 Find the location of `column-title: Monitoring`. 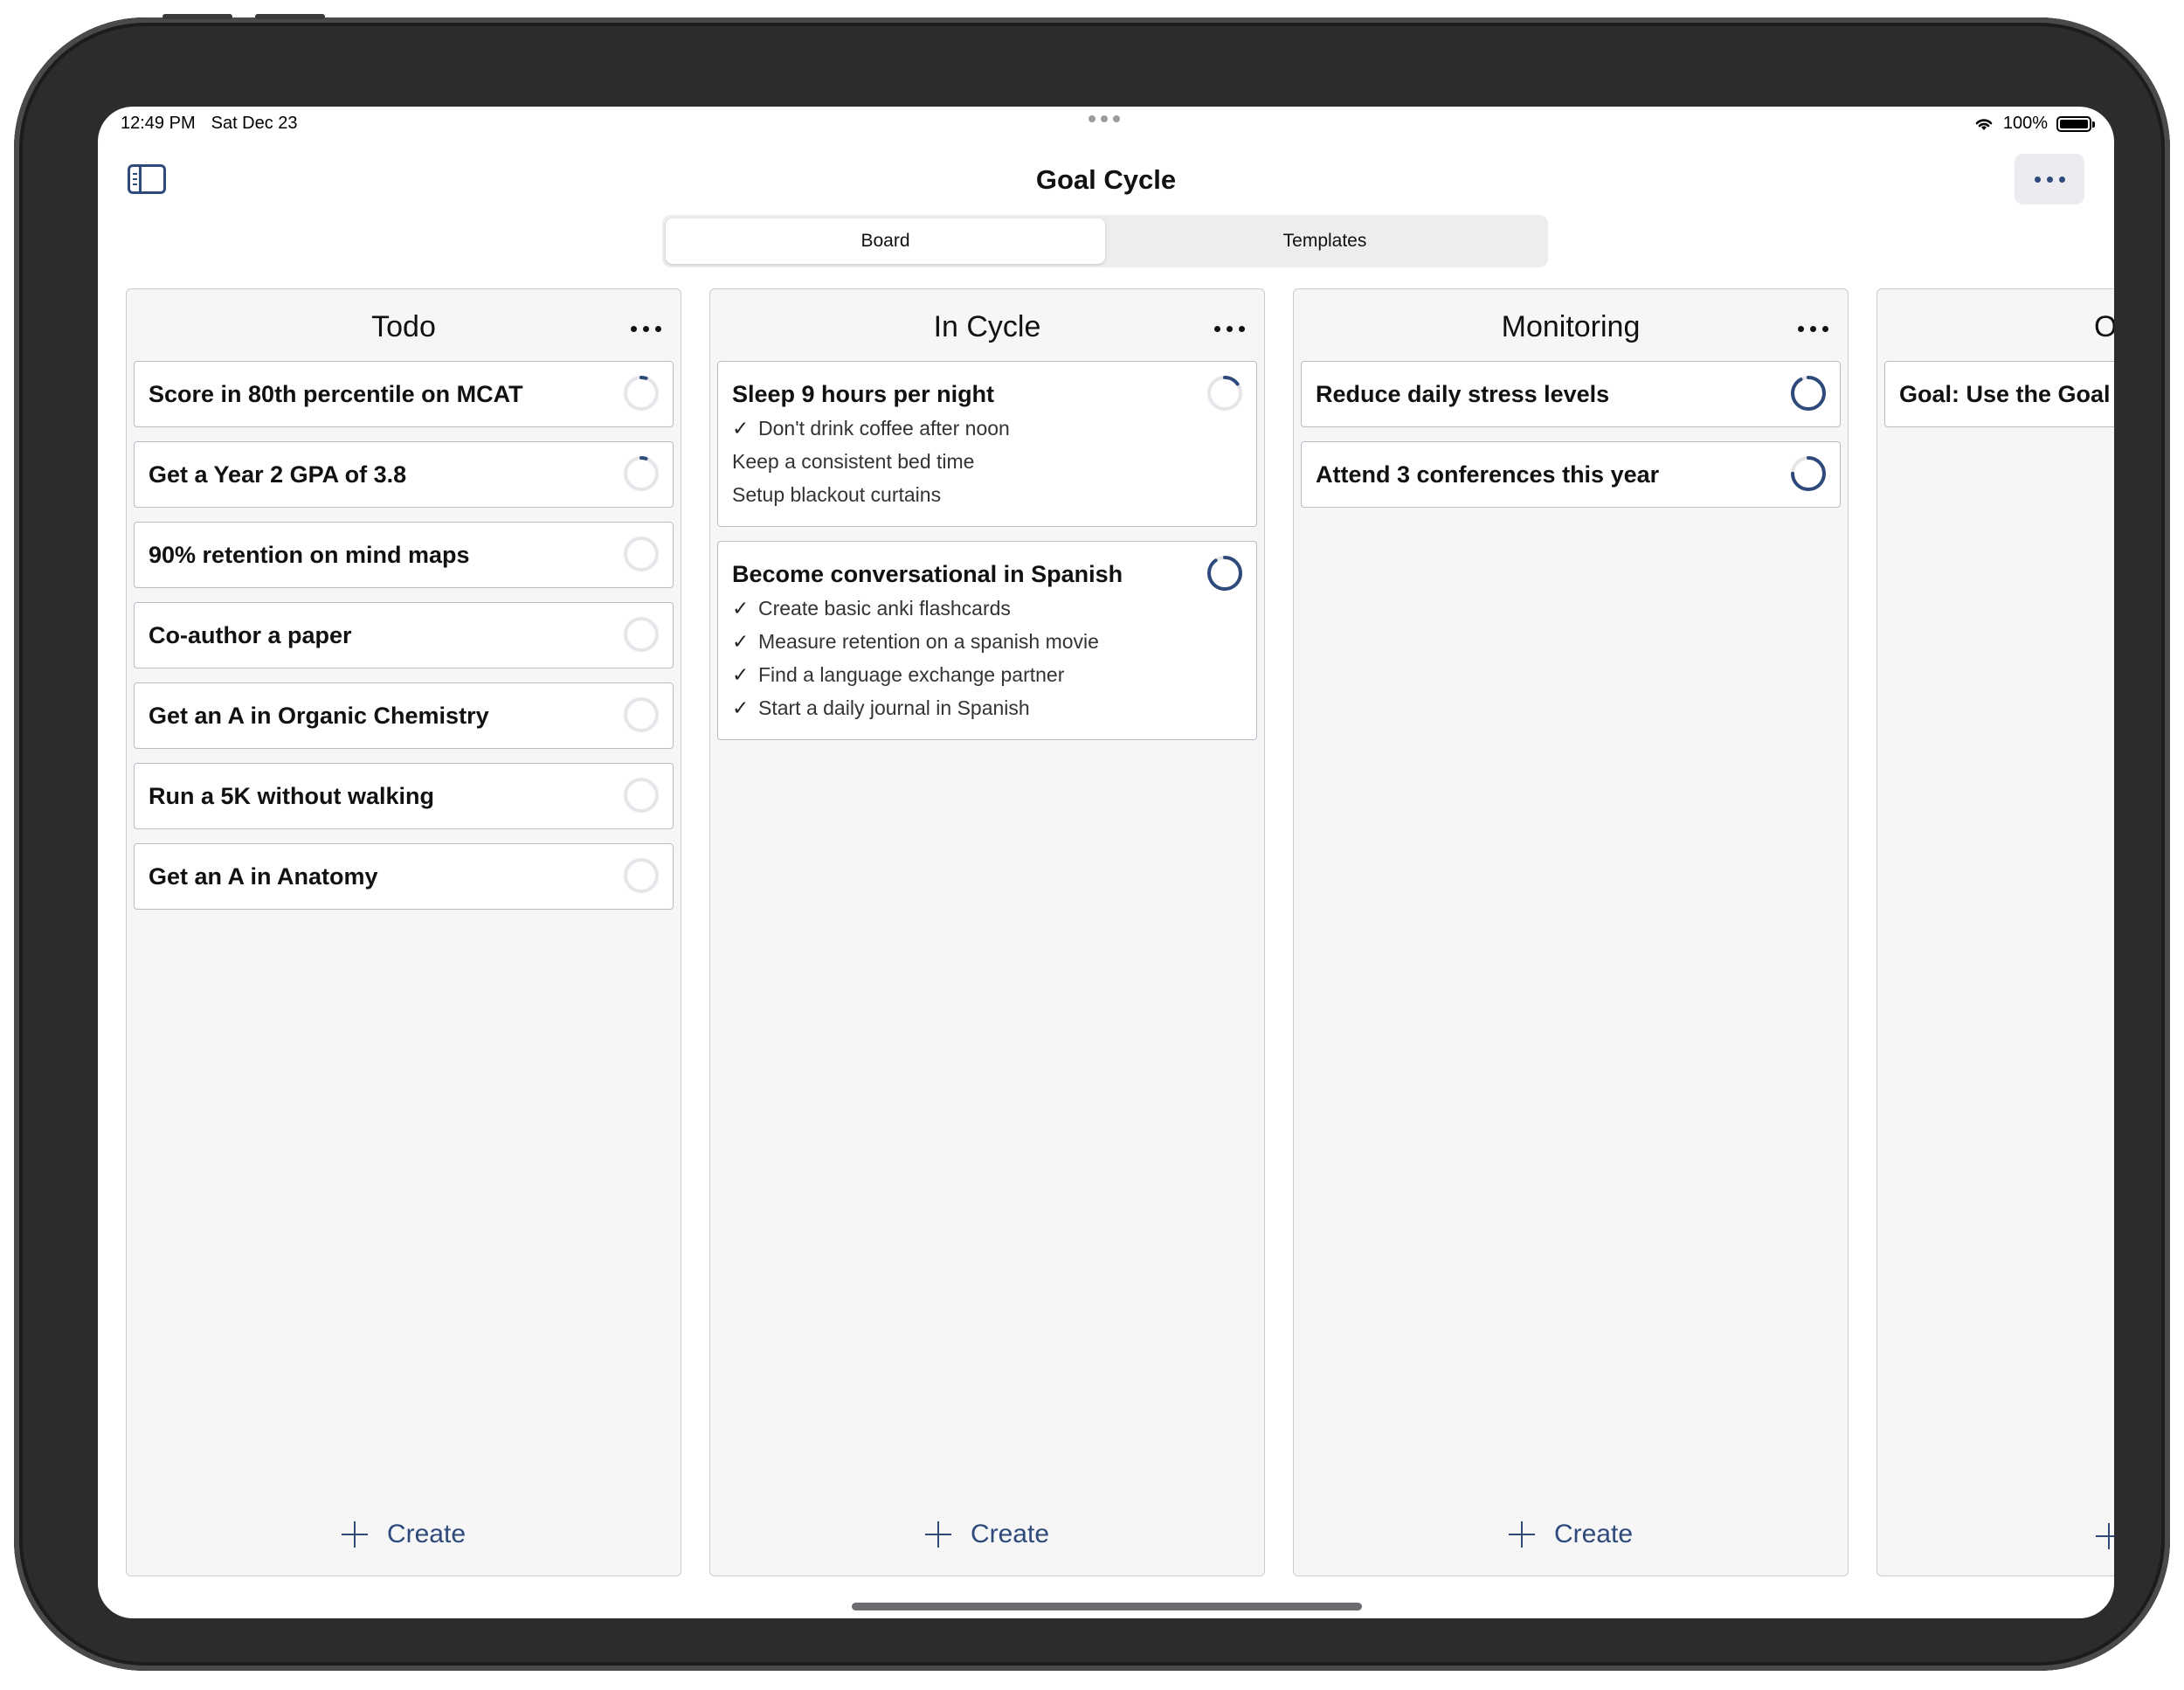

column-title: Monitoring is located at coordinates (1571, 326).